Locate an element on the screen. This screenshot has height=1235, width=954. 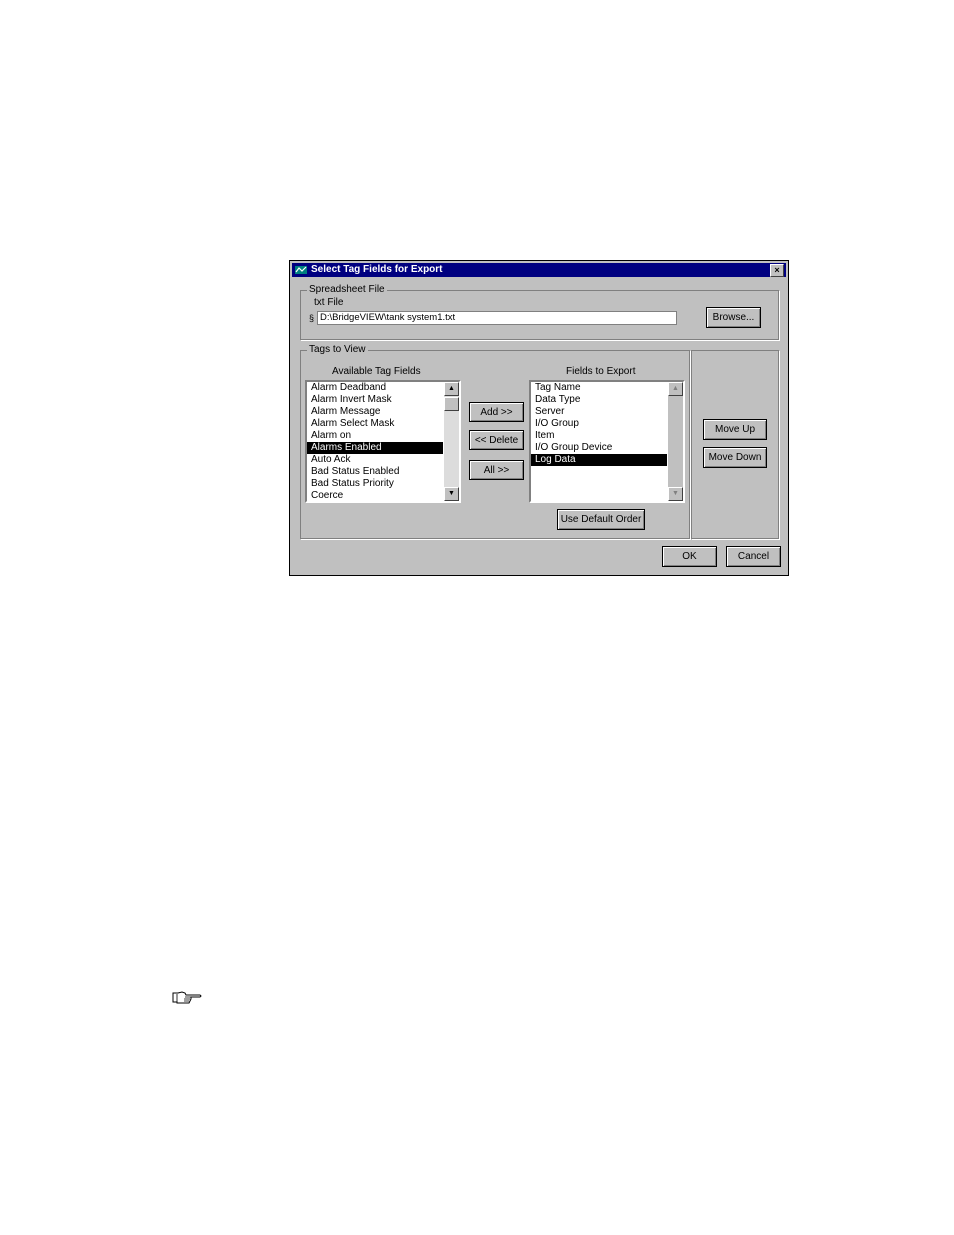
list-item: Tag Name is located at coordinates (599, 388).